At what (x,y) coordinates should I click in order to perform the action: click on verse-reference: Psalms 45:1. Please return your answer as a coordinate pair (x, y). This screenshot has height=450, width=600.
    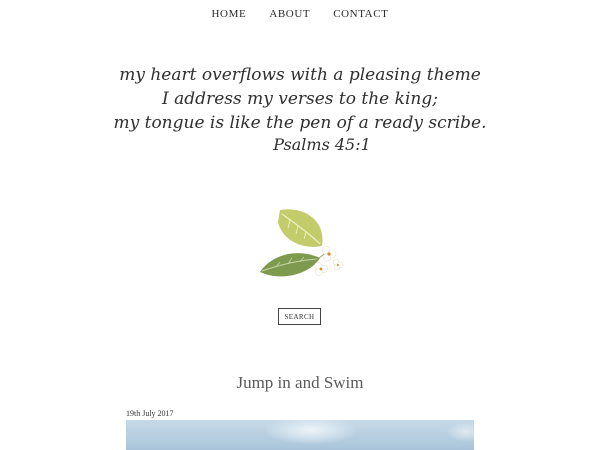
    Looking at the image, I should click on (321, 144).